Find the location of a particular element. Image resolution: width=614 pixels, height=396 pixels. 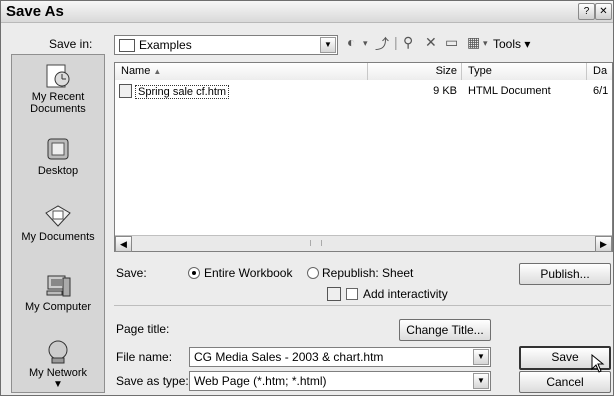

back-dropdown-icon: ▾ is located at coordinates (365, 43).